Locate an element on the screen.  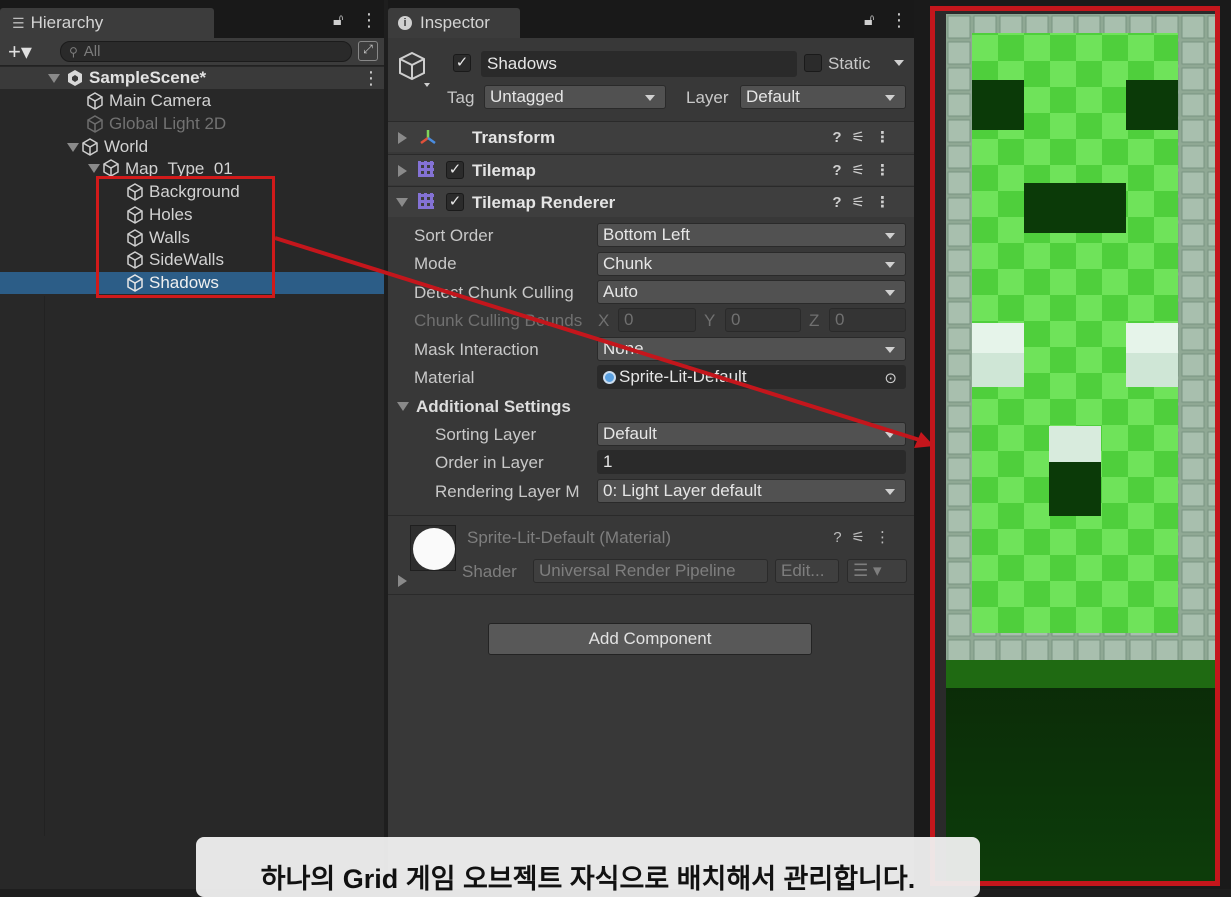
tag-dropdown: Untagged is located at coordinates (575, 97).